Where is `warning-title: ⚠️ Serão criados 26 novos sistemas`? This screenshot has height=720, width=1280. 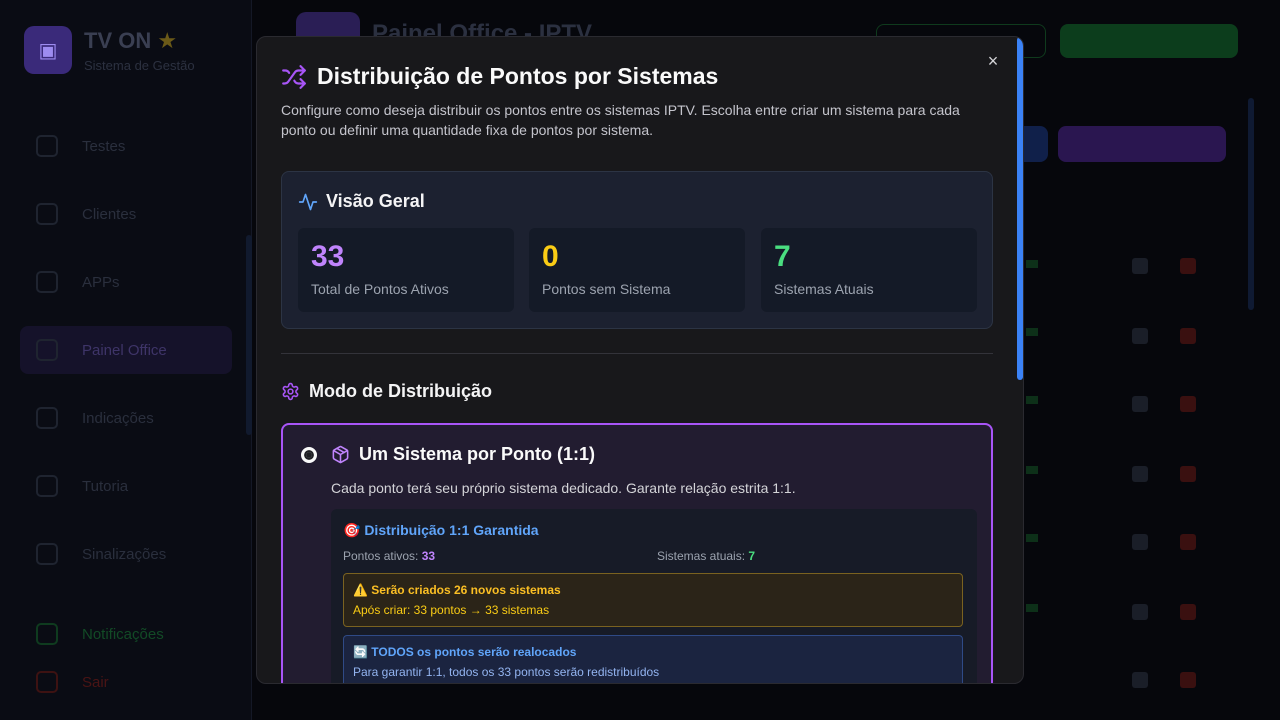 warning-title: ⚠️ Serão criados 26 novos sistemas is located at coordinates (457, 590).